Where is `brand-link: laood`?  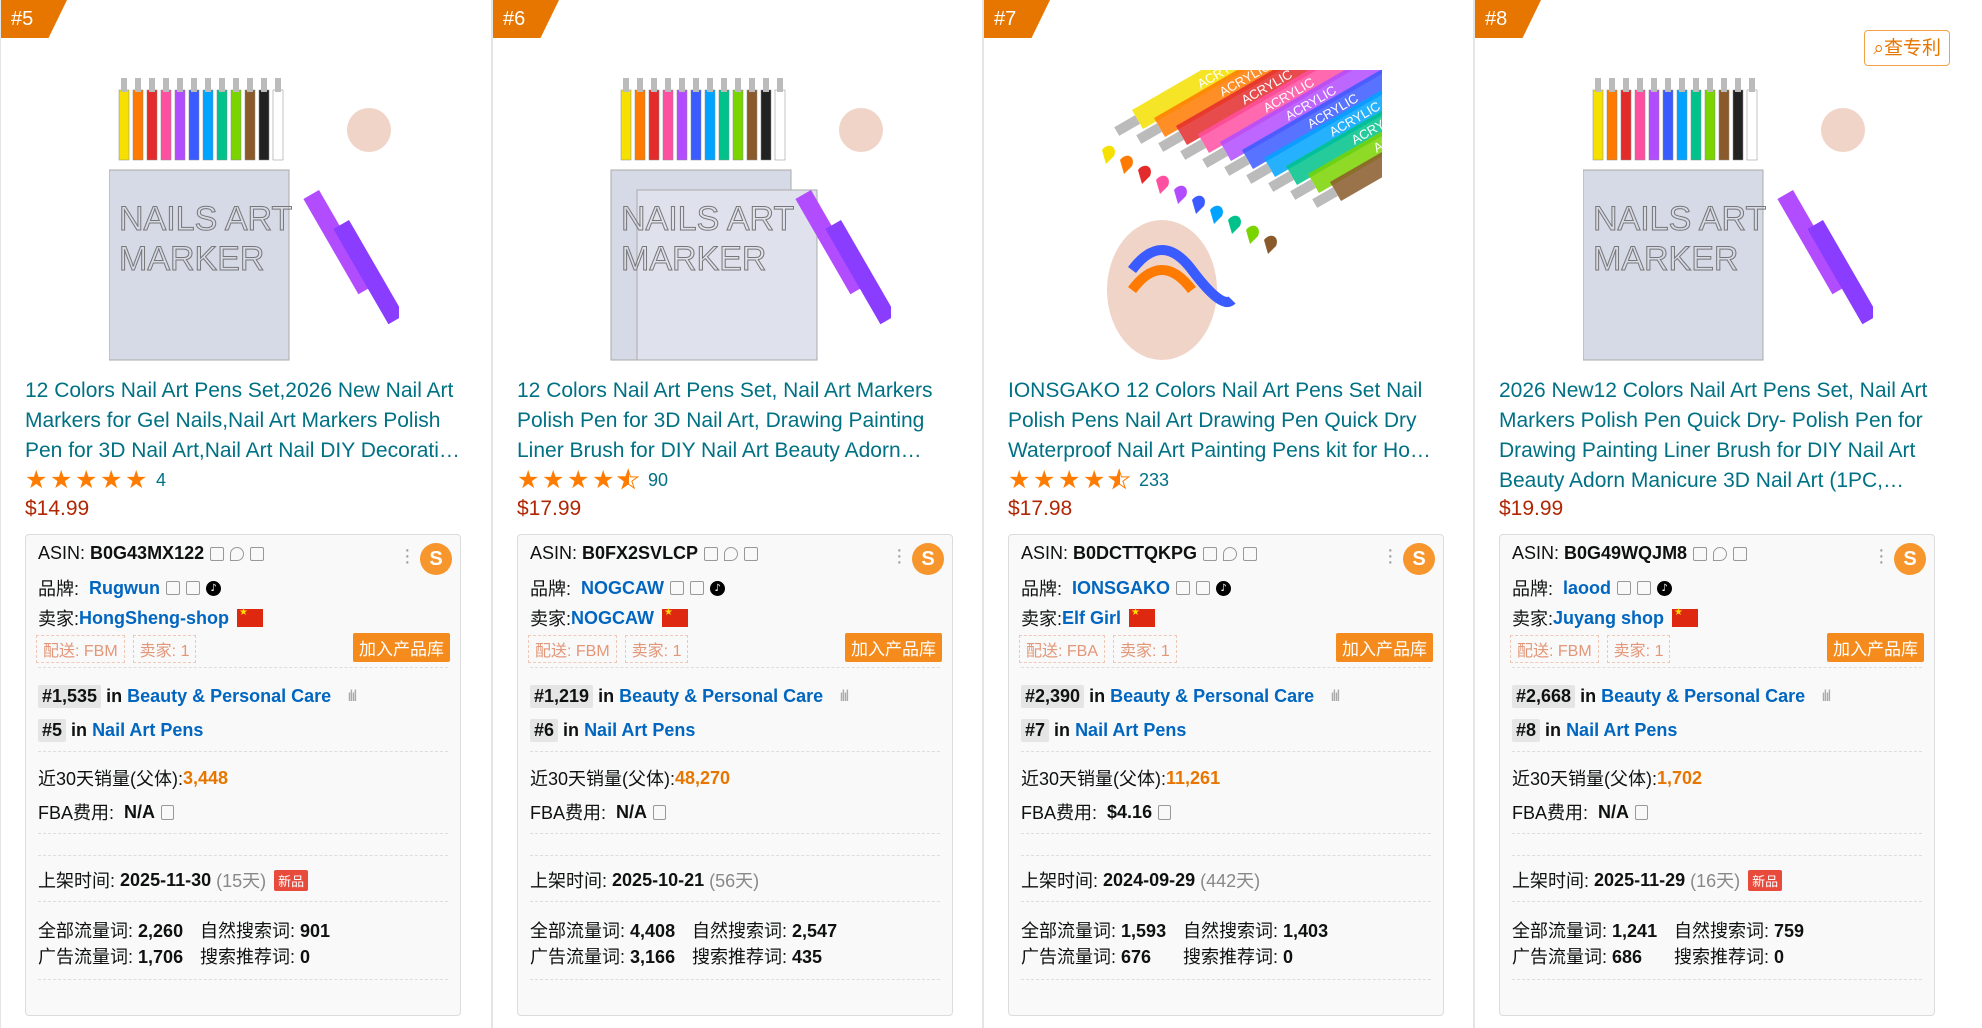 brand-link: laood is located at coordinates (1587, 588).